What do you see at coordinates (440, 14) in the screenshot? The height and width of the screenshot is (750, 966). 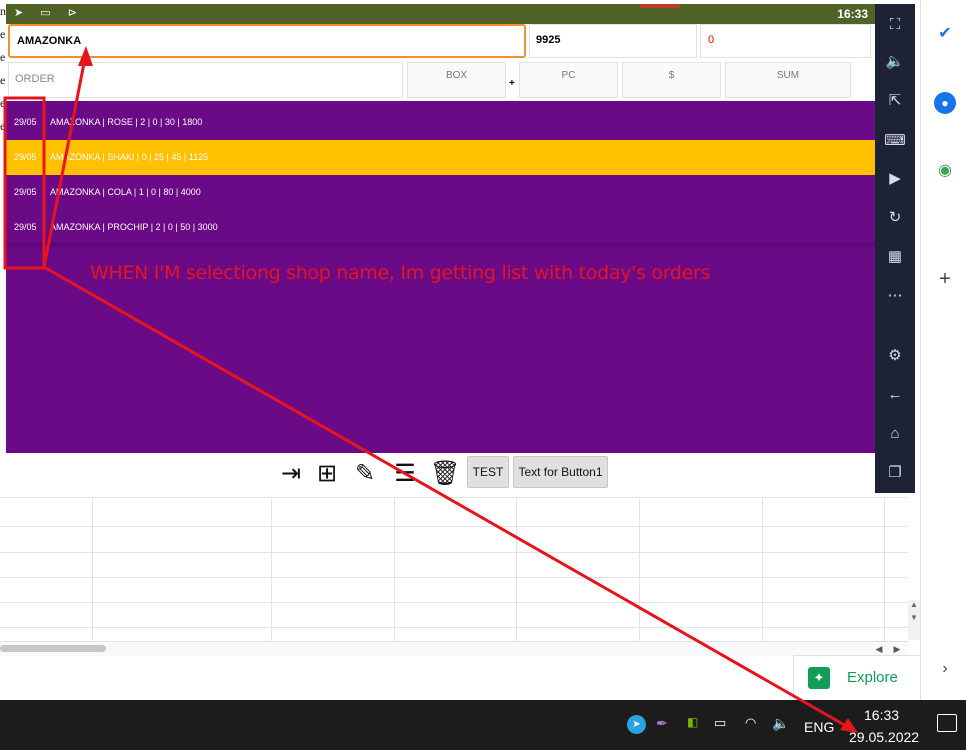 I see `android-status-bar: ➤ ▭ ⊳ 16:33` at bounding box center [440, 14].